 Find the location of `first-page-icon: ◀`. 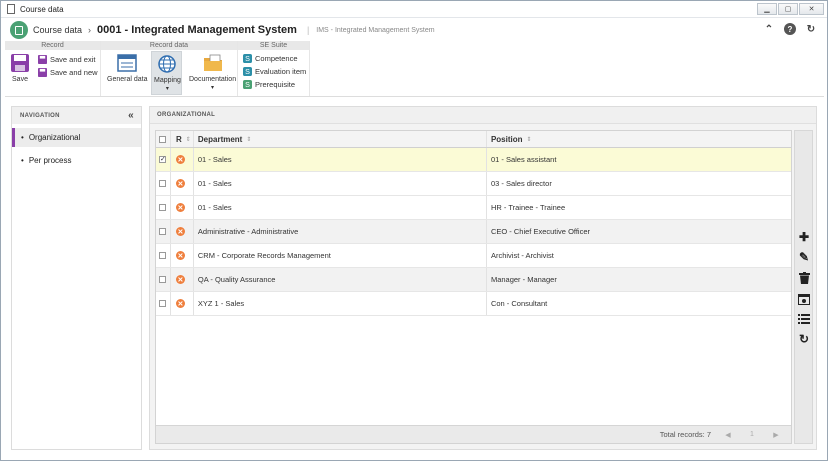

first-page-icon: ◀ is located at coordinates (728, 435).